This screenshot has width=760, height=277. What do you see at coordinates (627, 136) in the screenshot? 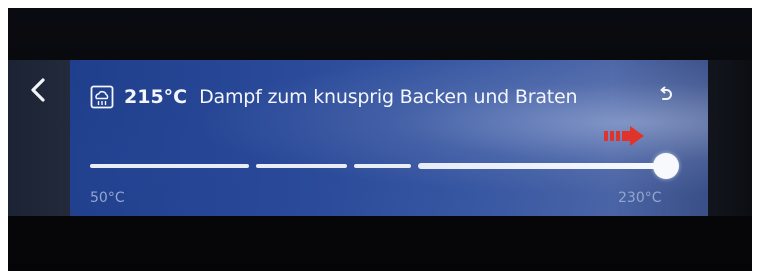
I see `swipe-right-arrow-icon` at bounding box center [627, 136].